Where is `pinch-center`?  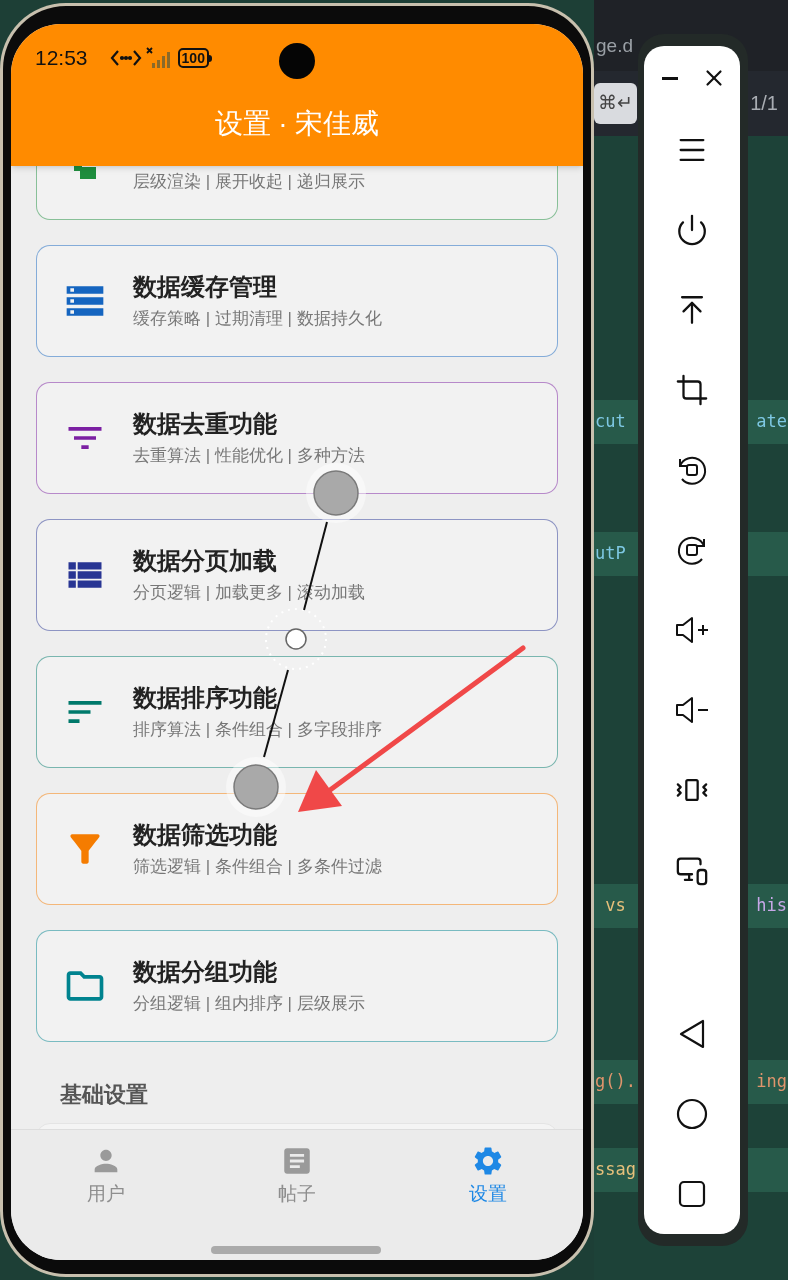
pinch-center is located at coordinates (296, 639).